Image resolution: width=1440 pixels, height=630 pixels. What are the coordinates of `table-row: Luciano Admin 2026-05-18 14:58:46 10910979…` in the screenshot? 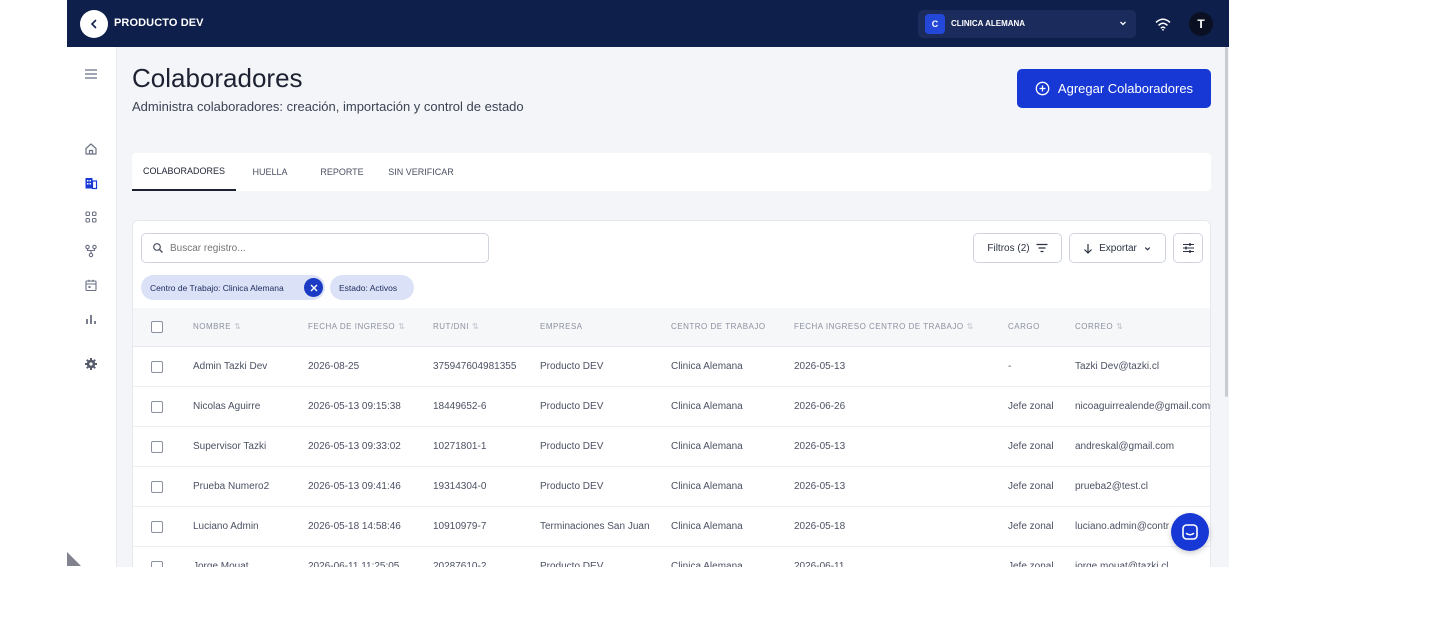 It's located at (671, 527).